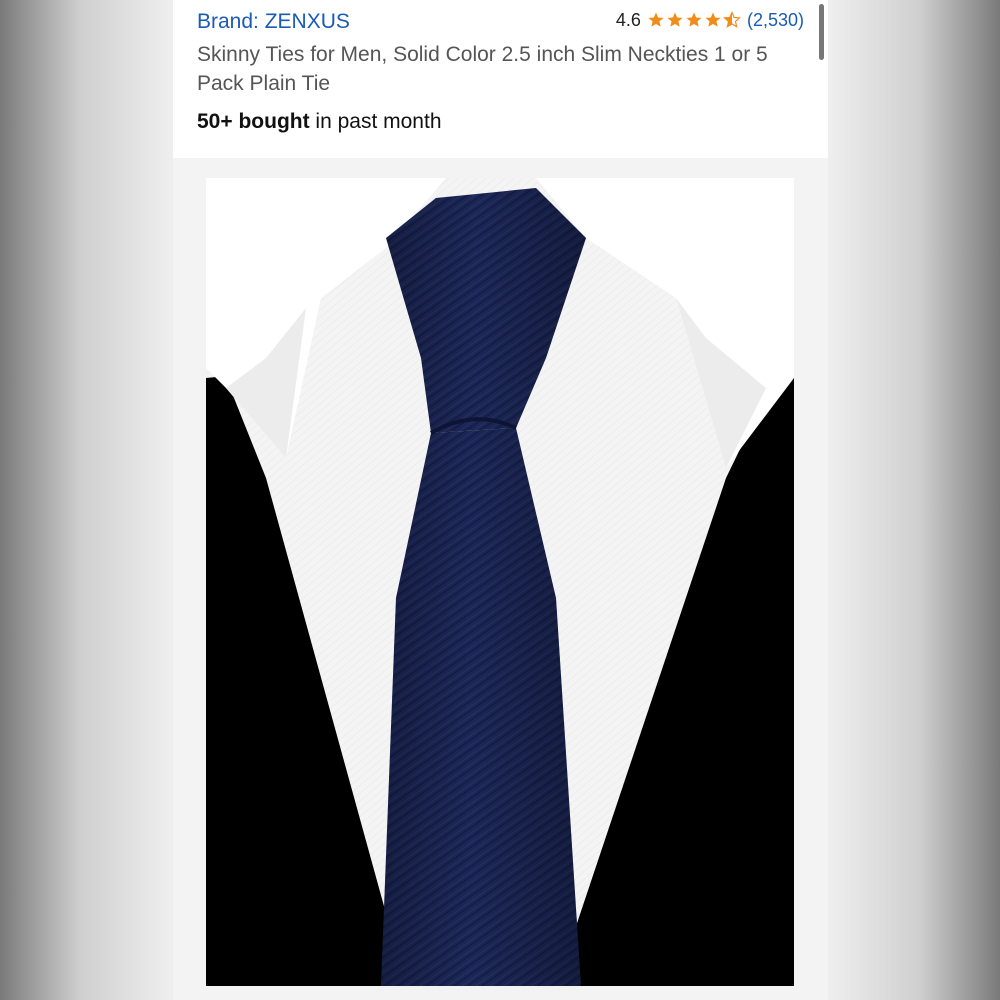 The height and width of the screenshot is (1000, 1000). What do you see at coordinates (273, 22) in the screenshot?
I see `brand-link: Brand: ZENXUS` at bounding box center [273, 22].